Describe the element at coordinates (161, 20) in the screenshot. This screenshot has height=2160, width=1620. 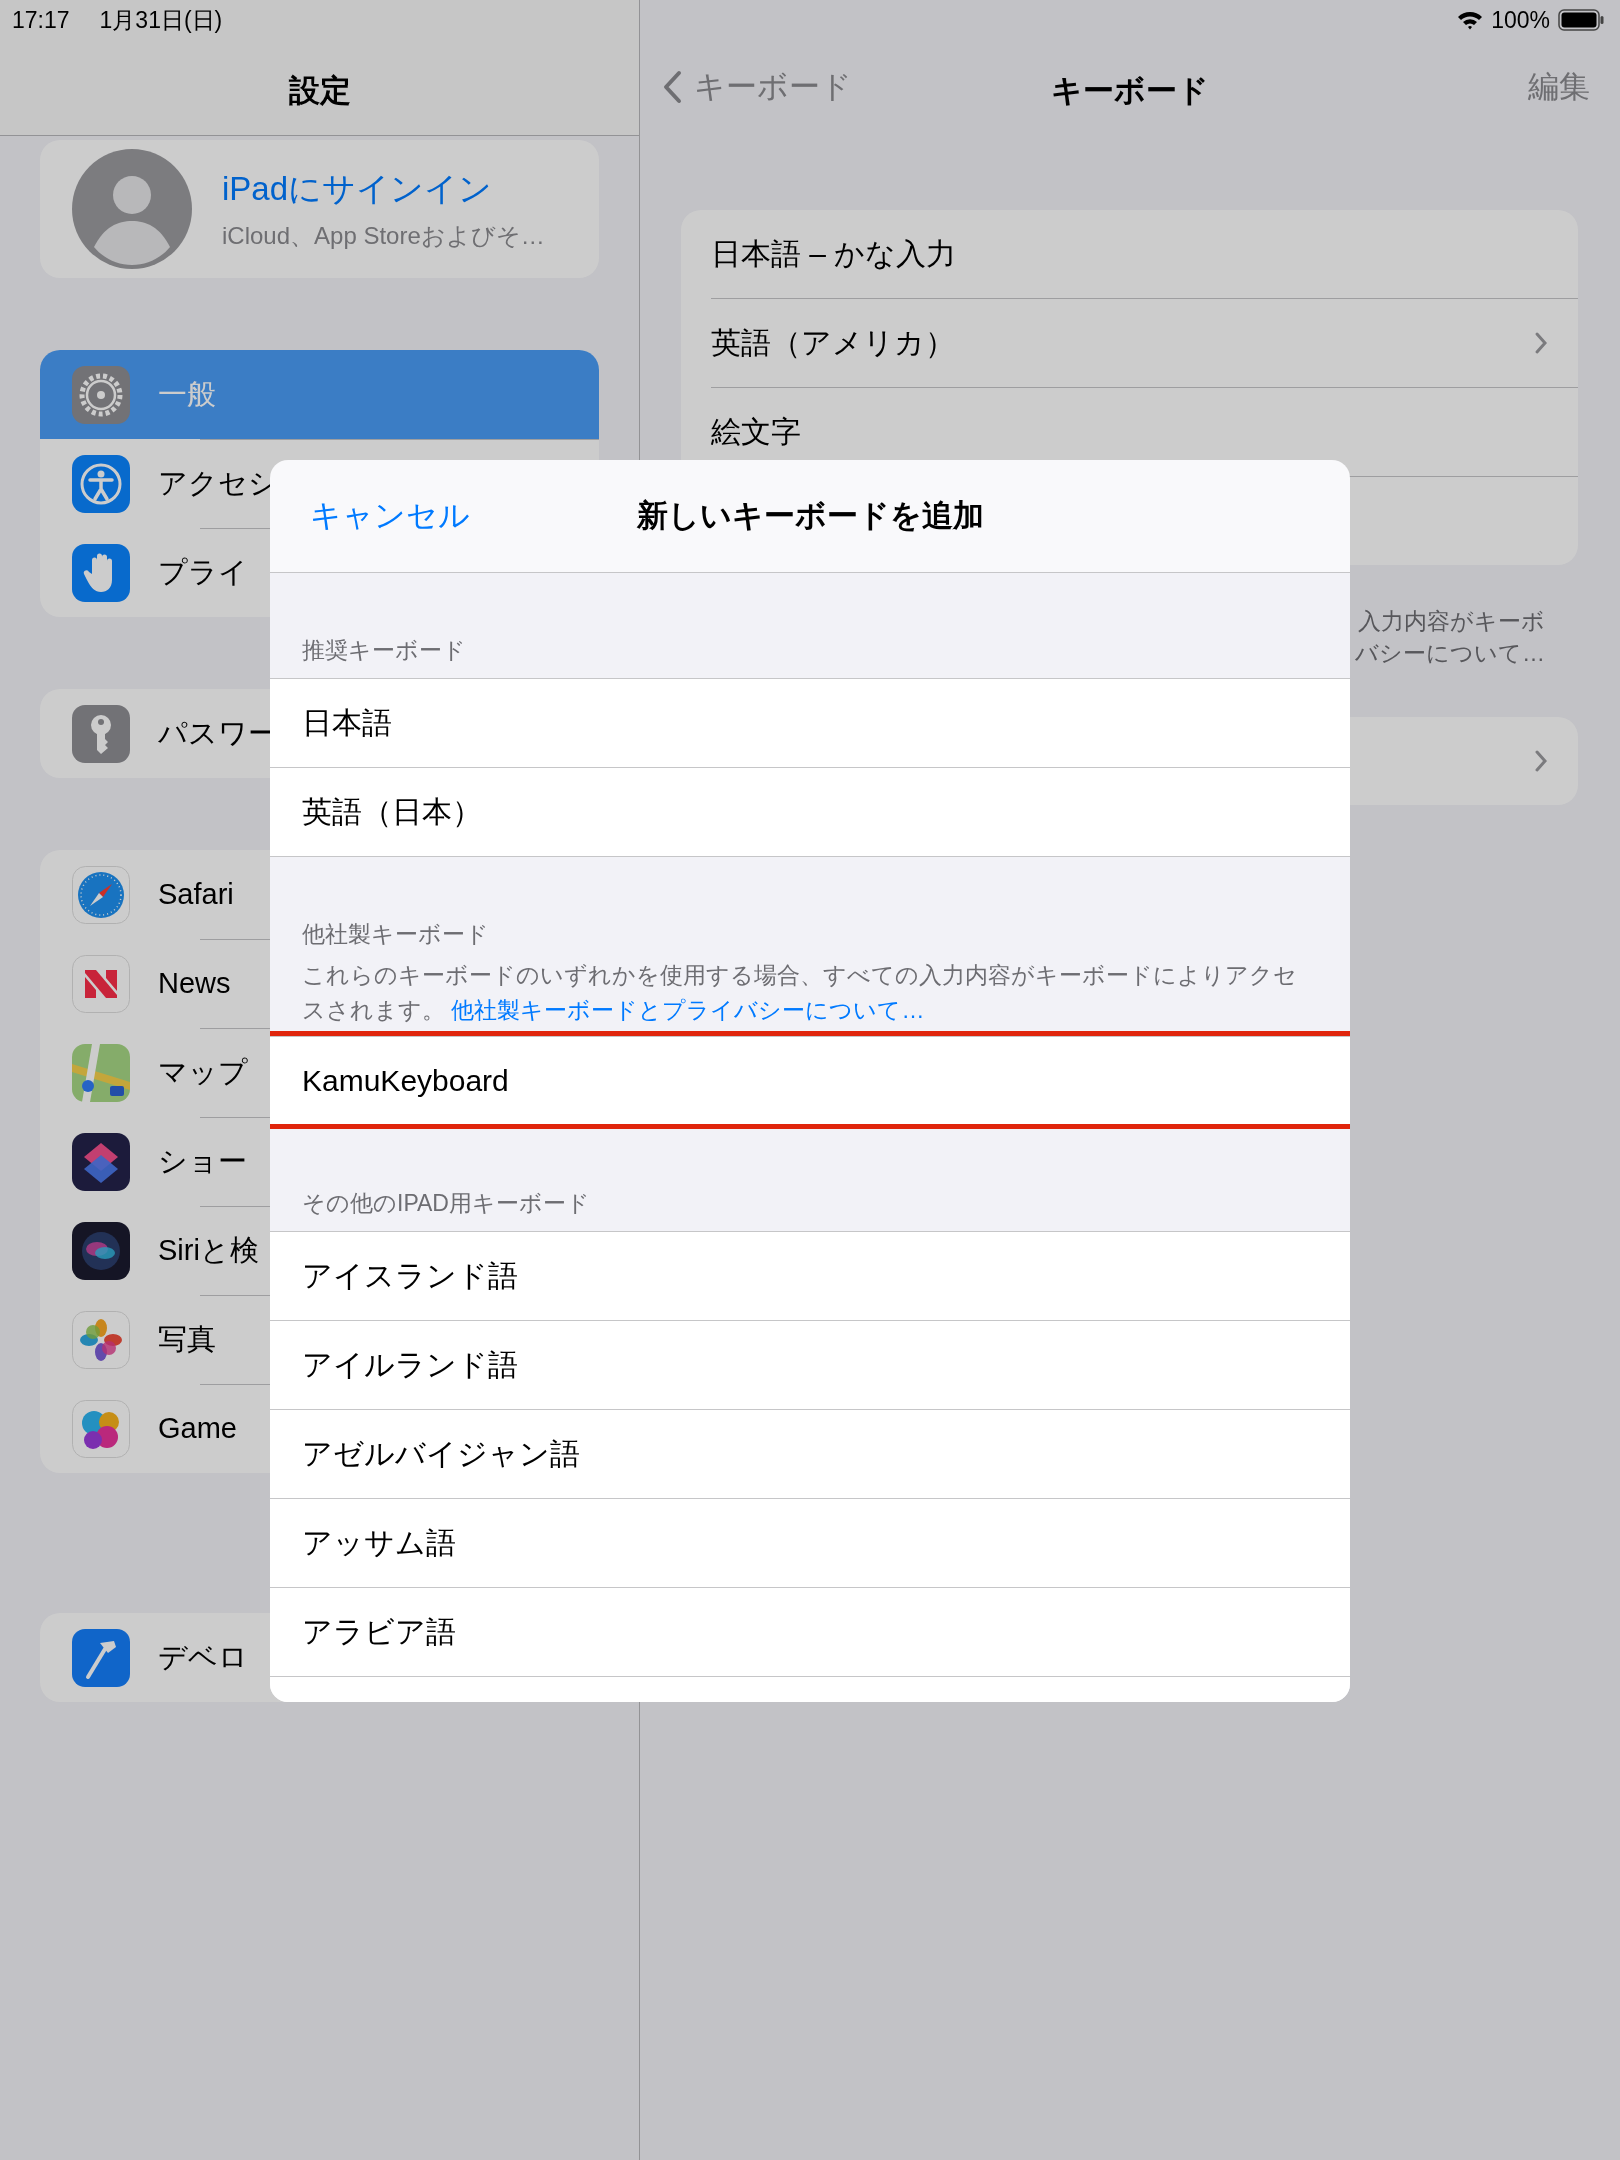
I see `date-text: 1月31日(日)` at that location.